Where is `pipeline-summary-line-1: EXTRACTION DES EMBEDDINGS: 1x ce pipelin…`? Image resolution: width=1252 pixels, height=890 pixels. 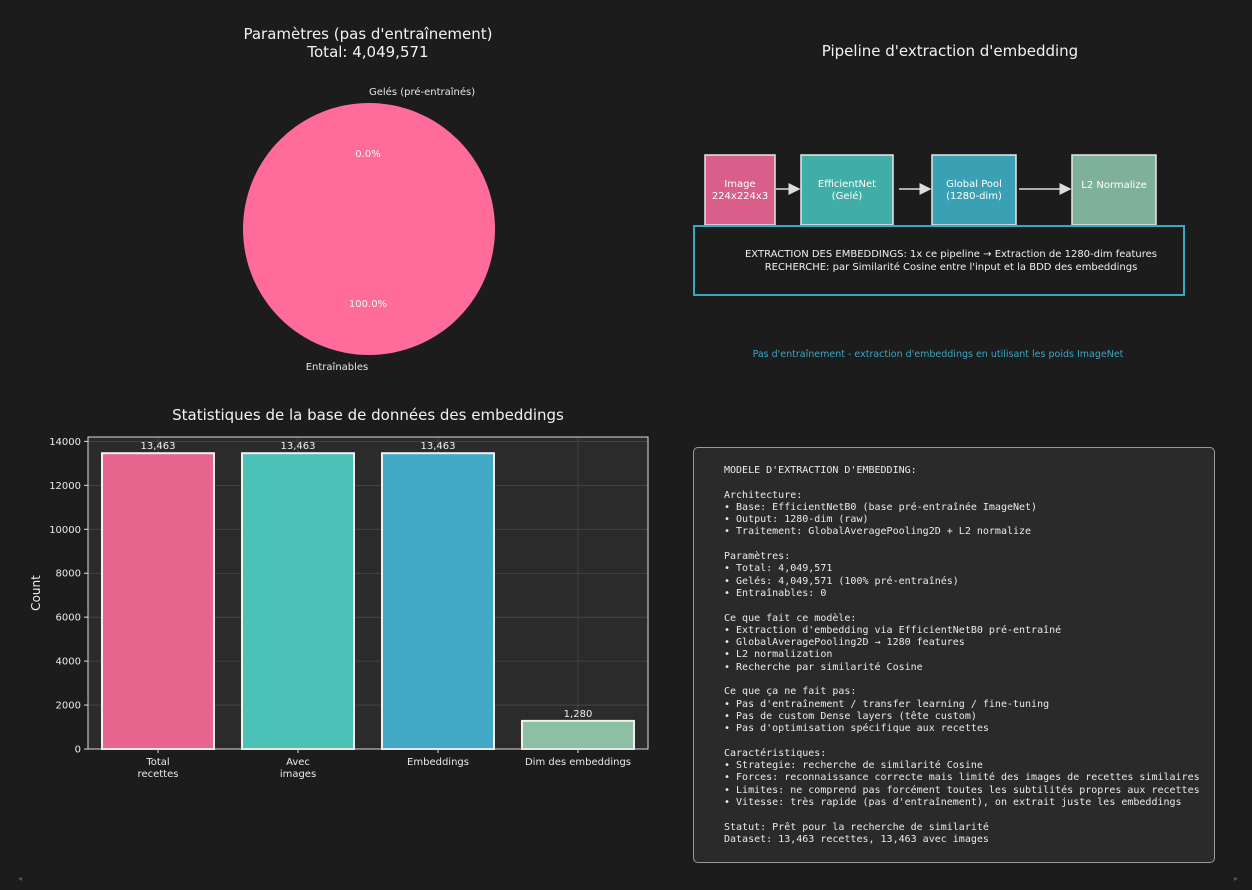
pipeline-summary-line-1: EXTRACTION DES EMBEDDINGS: 1x ce pipelin… is located at coordinates (951, 254).